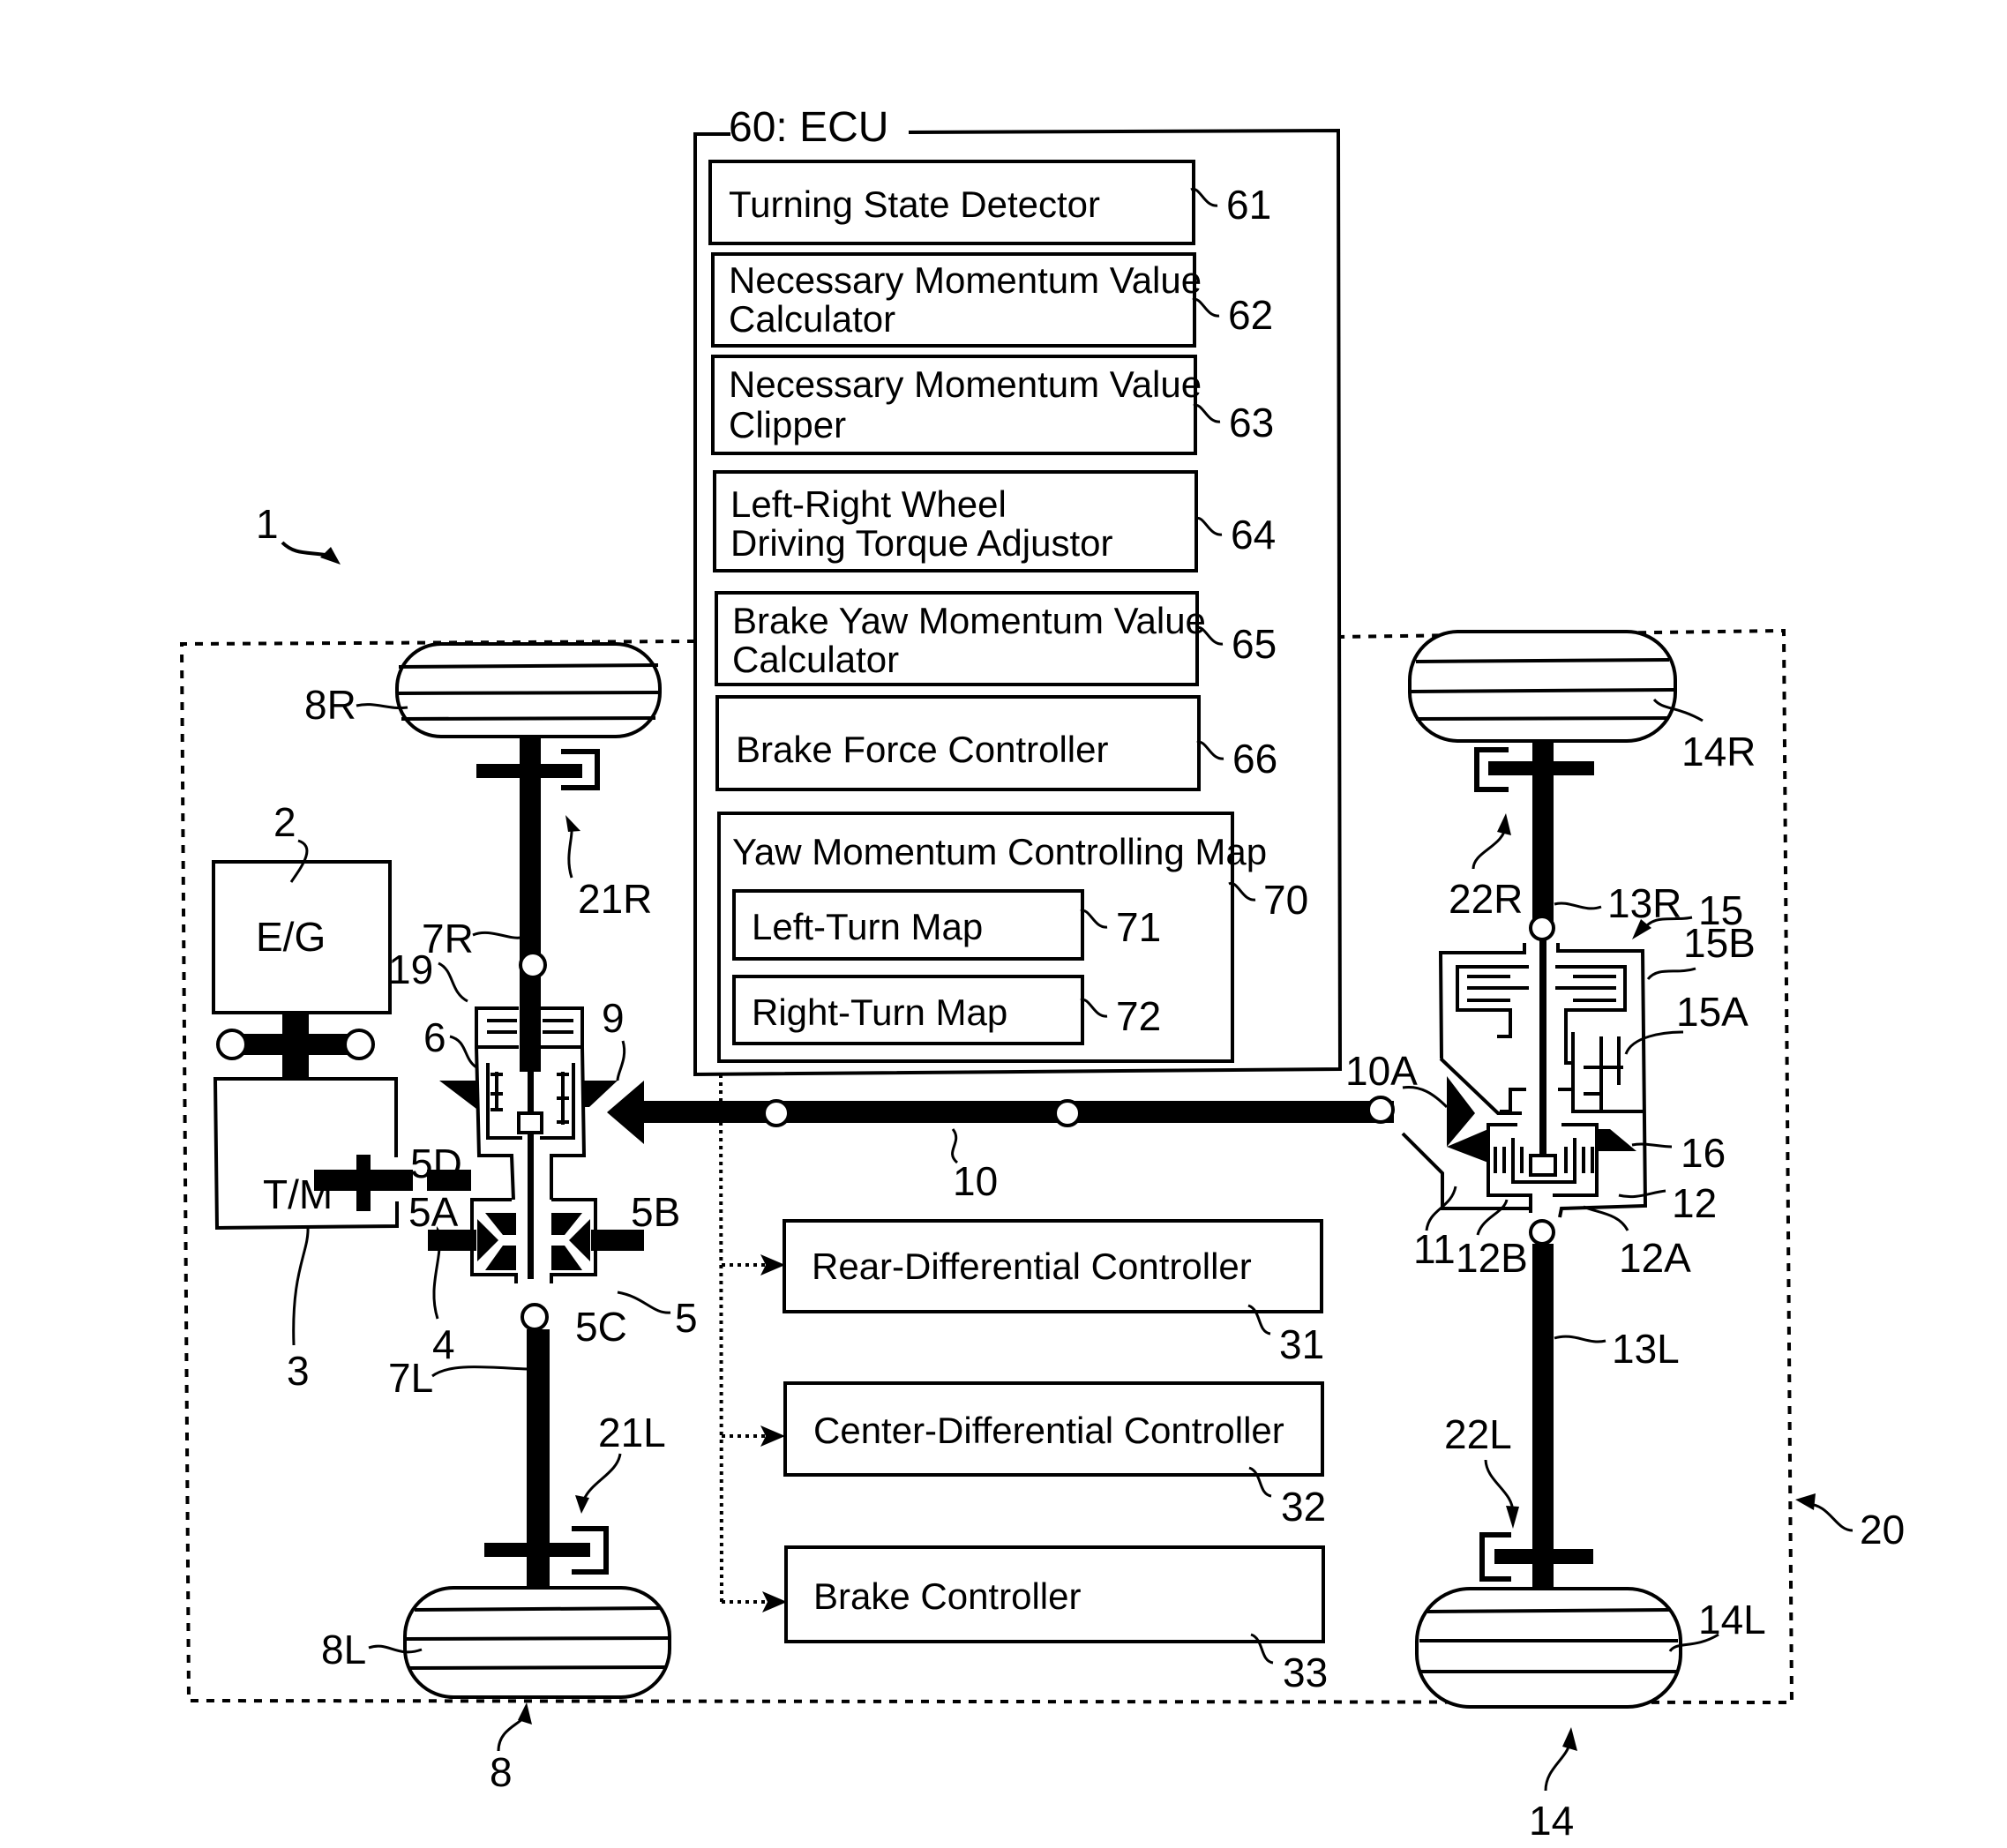 This screenshot has height=1848, width=2007. Describe the element at coordinates (330, 705) in the screenshot. I see `wheel-front-right-label: 8R` at that location.